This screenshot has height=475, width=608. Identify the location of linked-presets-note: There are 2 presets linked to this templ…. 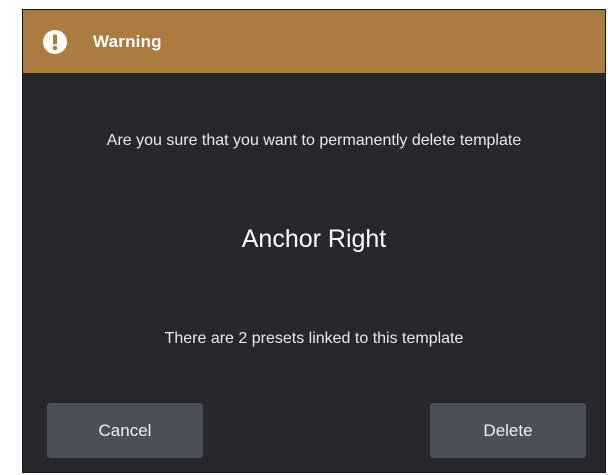
(314, 338).